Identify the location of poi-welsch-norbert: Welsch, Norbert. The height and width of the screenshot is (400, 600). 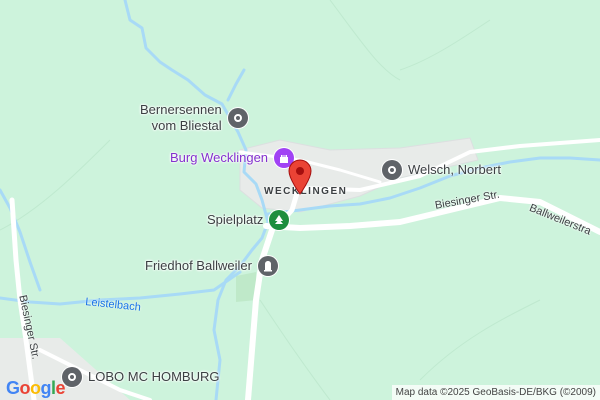
(441, 170).